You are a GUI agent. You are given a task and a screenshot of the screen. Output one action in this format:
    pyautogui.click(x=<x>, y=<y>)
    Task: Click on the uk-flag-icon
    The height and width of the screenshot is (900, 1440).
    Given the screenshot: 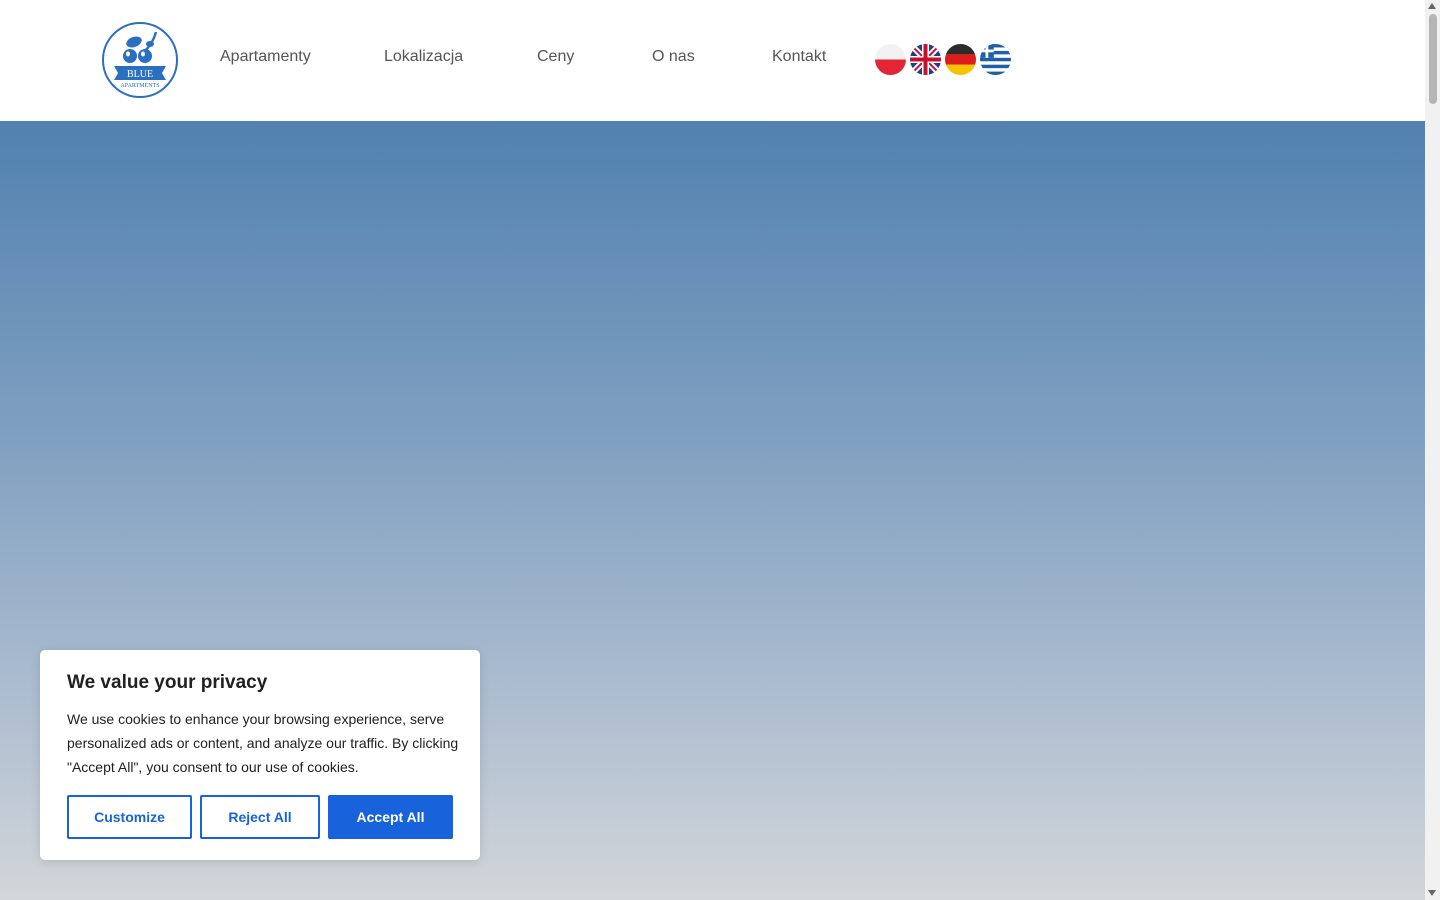 What is the action you would take?
    pyautogui.click(x=925, y=59)
    